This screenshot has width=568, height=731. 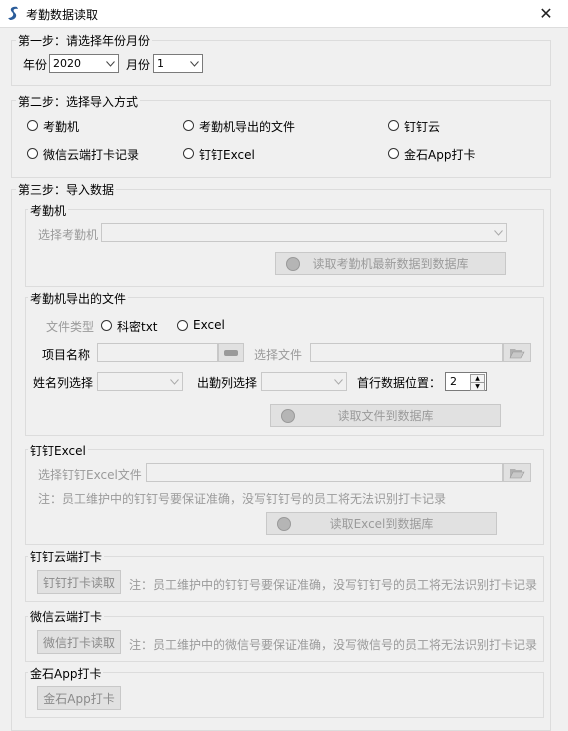 What do you see at coordinates (227, 155) in the screenshot?
I see `option-label-dingding-excel: 钉钉Excel` at bounding box center [227, 155].